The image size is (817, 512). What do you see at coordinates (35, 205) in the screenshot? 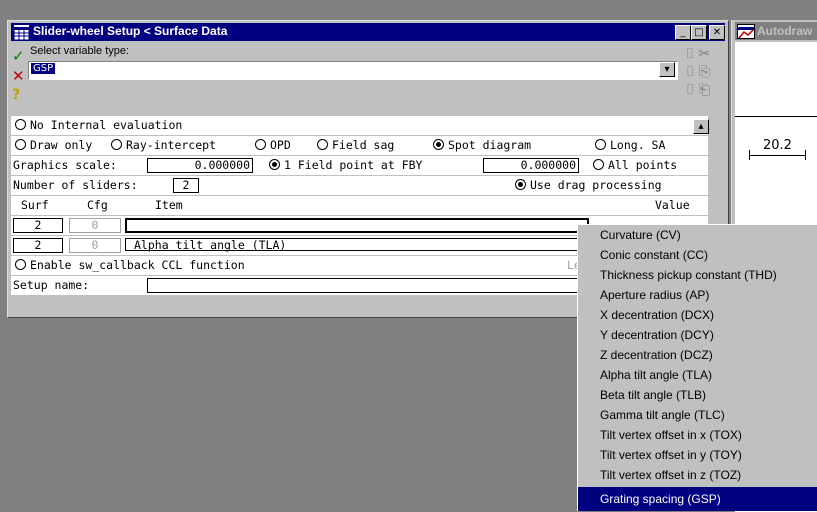
I see `col-surf-header: Surf` at bounding box center [35, 205].